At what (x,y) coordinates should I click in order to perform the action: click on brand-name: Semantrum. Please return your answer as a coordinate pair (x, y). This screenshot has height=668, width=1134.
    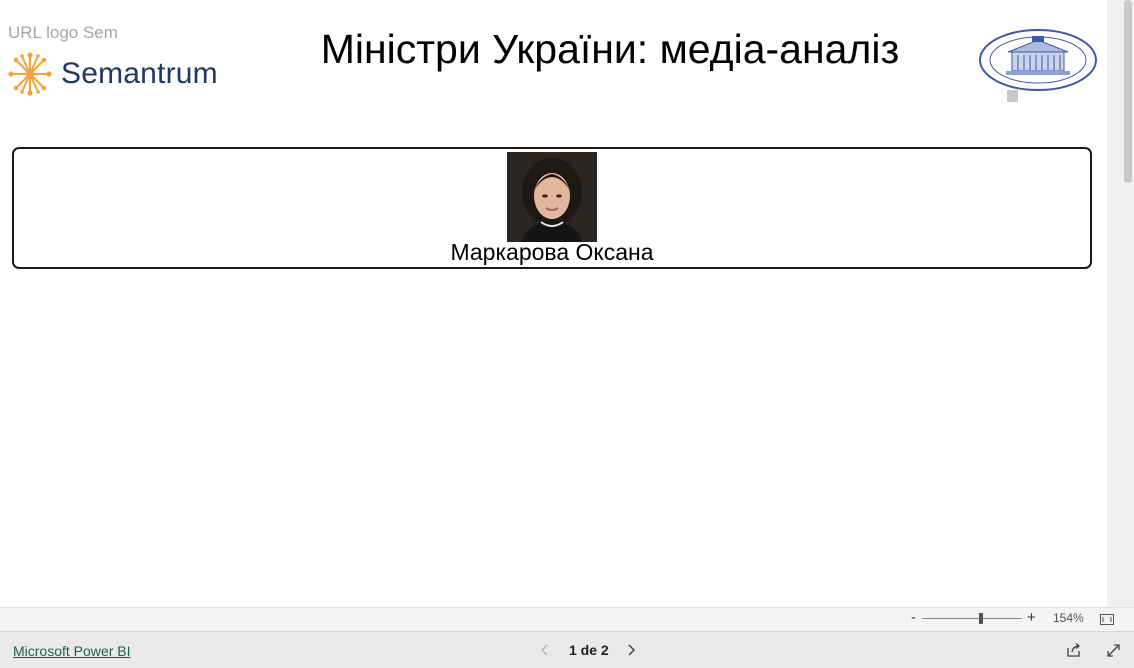
    Looking at the image, I should click on (139, 73).